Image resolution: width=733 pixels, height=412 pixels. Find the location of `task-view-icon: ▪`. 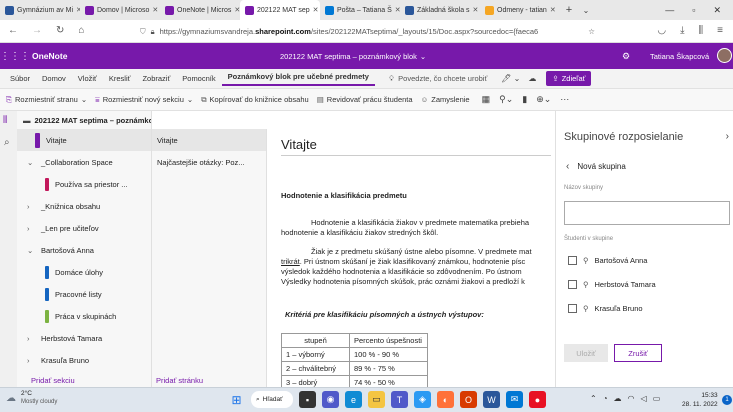

task-view-icon: ▪ is located at coordinates (307, 399).